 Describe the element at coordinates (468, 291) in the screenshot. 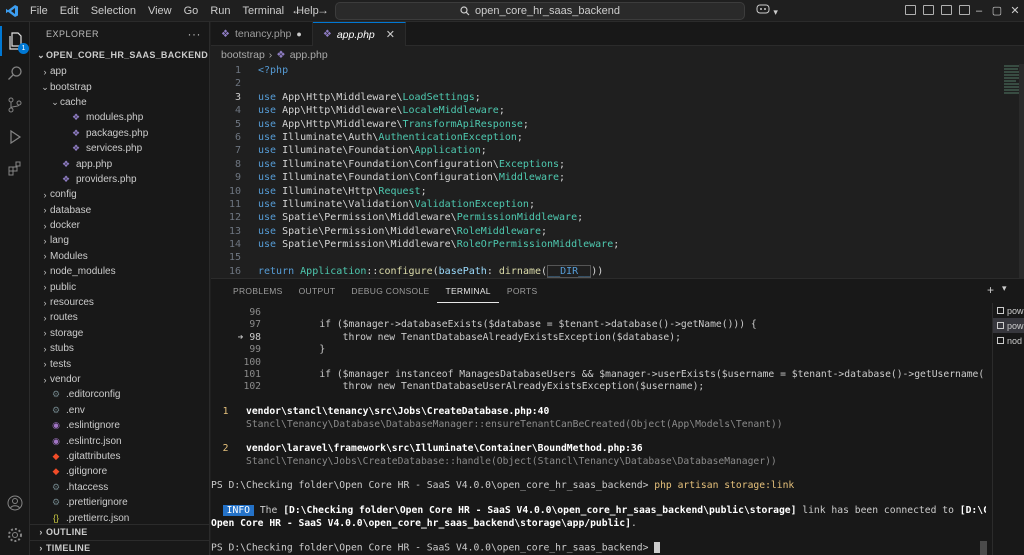

I see `panel-tab-terminal: TERMINAL` at that location.